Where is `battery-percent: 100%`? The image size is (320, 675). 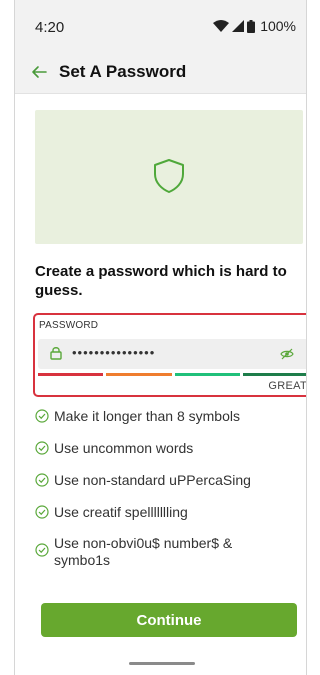
battery-percent: 100% is located at coordinates (278, 26).